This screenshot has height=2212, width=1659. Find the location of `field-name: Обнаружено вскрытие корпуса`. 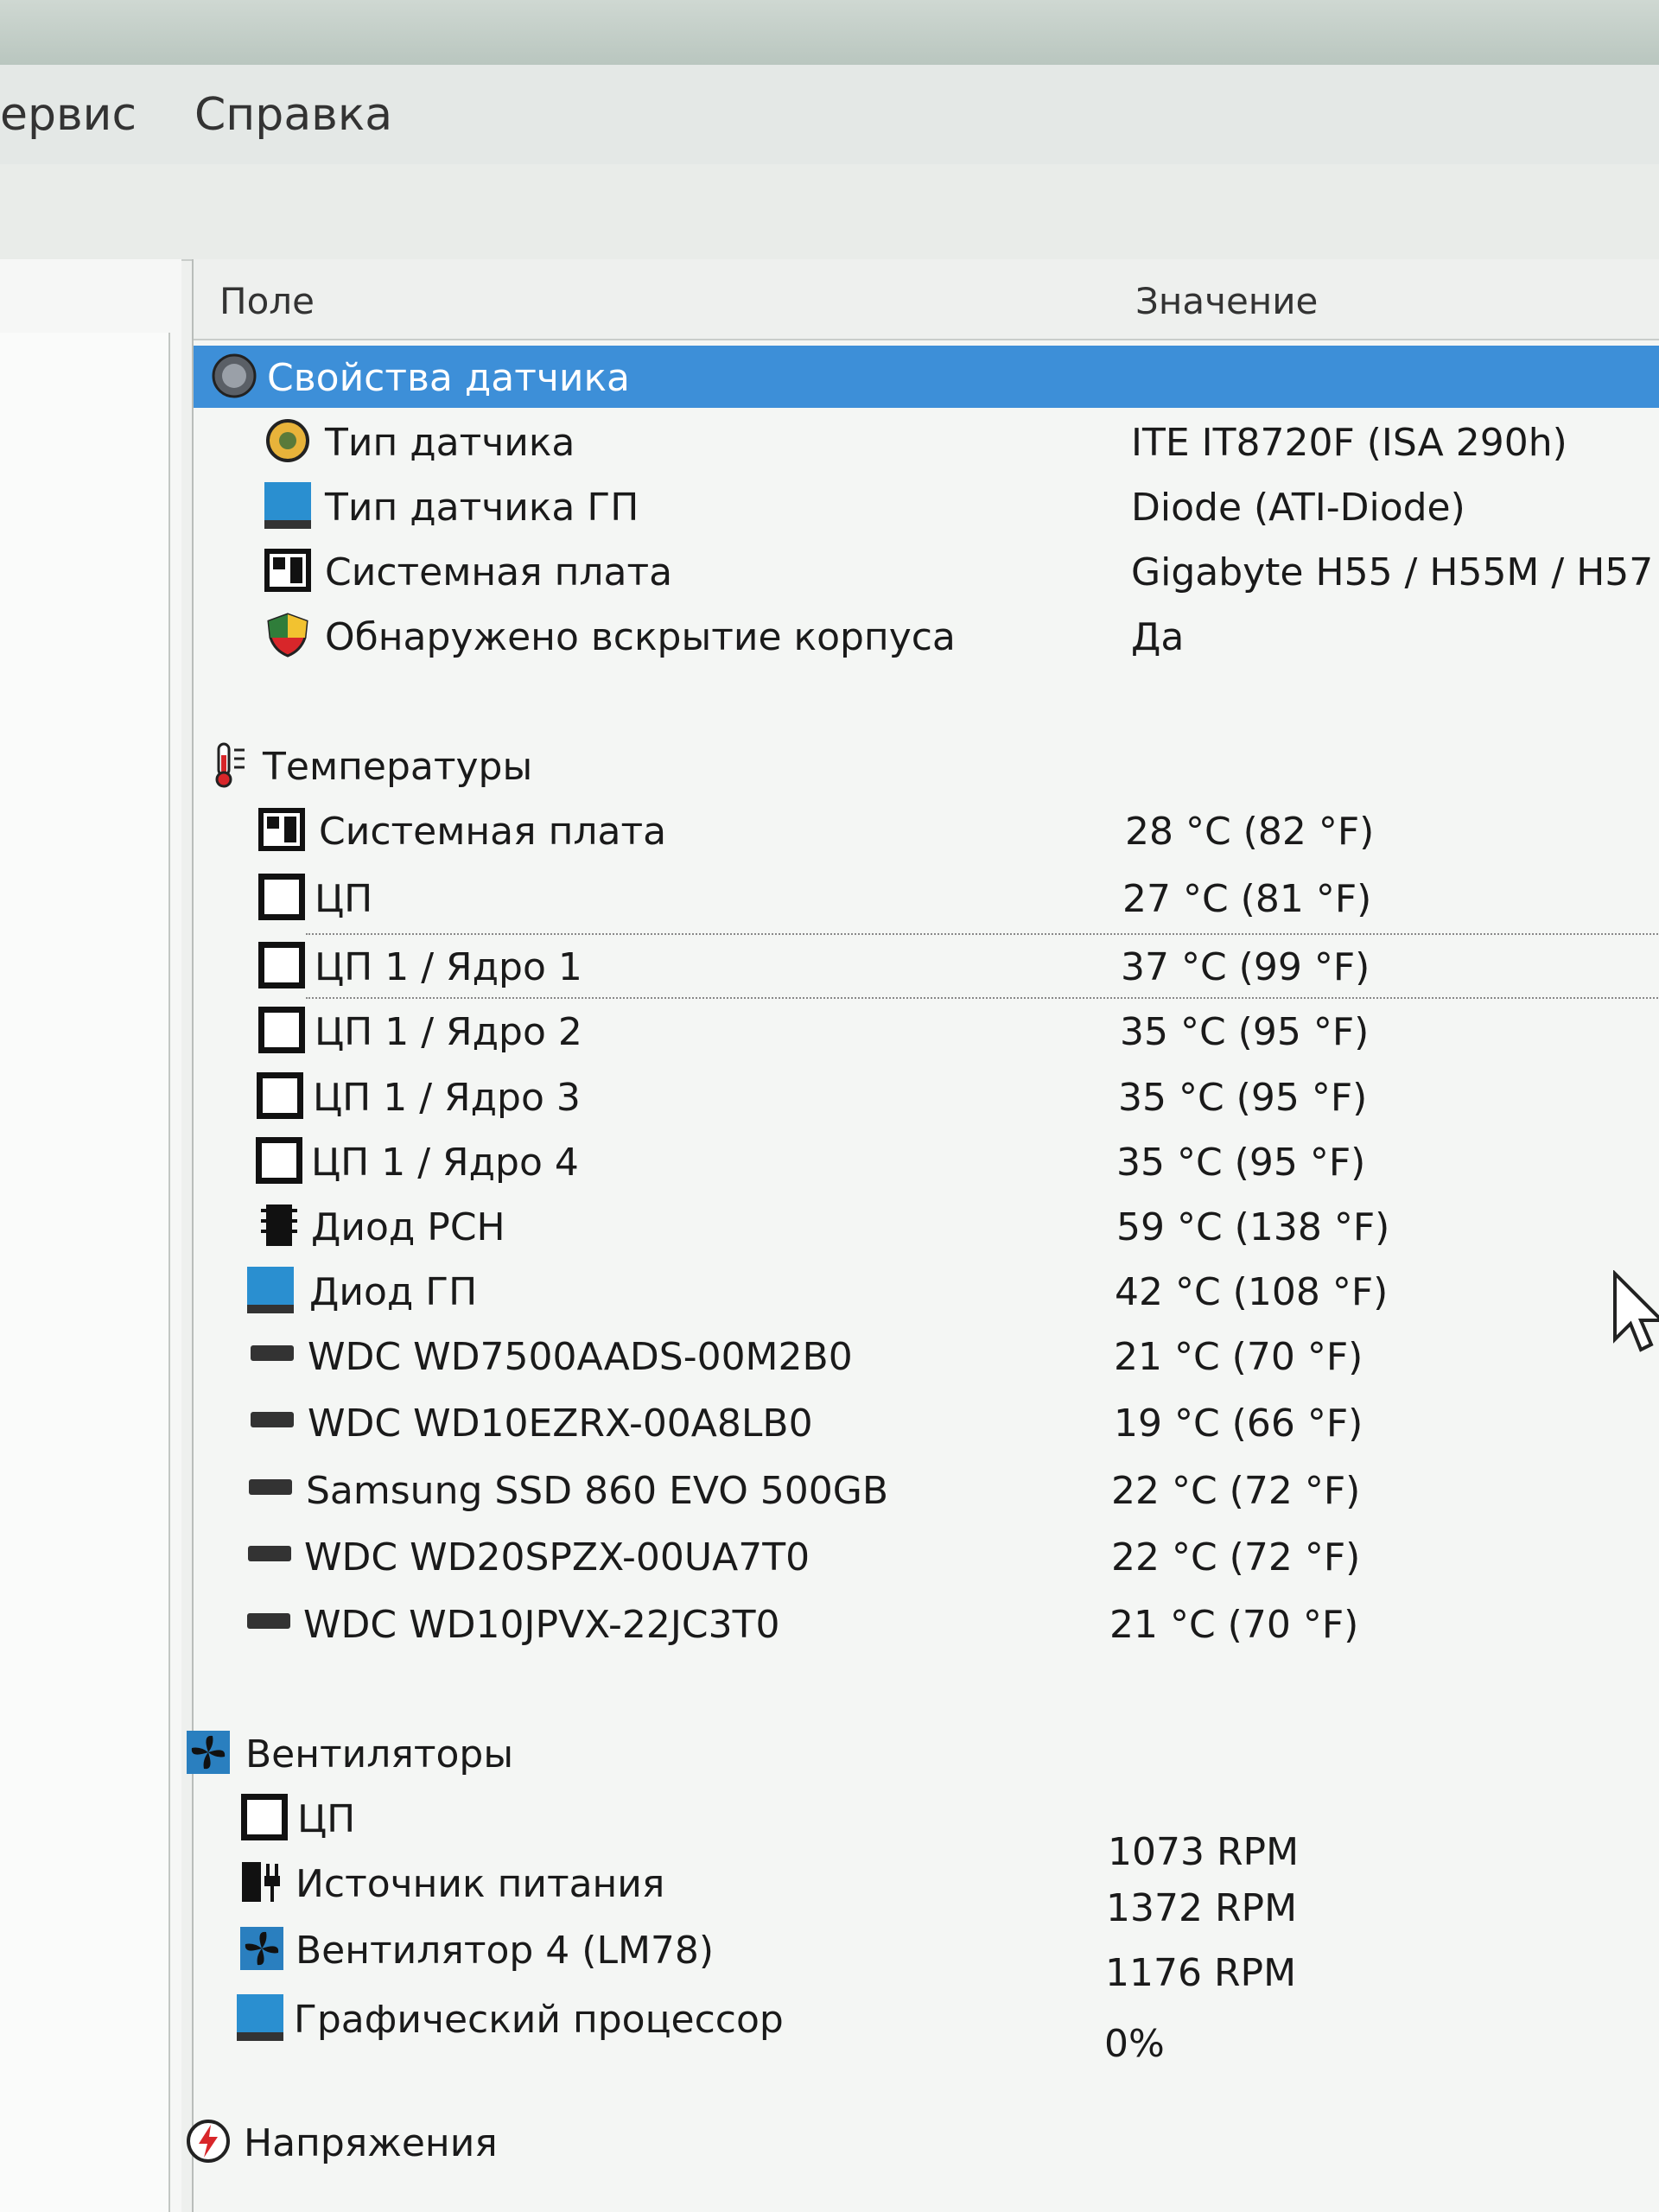

field-name: Обнаружено вскрытие корпуса is located at coordinates (640, 637).